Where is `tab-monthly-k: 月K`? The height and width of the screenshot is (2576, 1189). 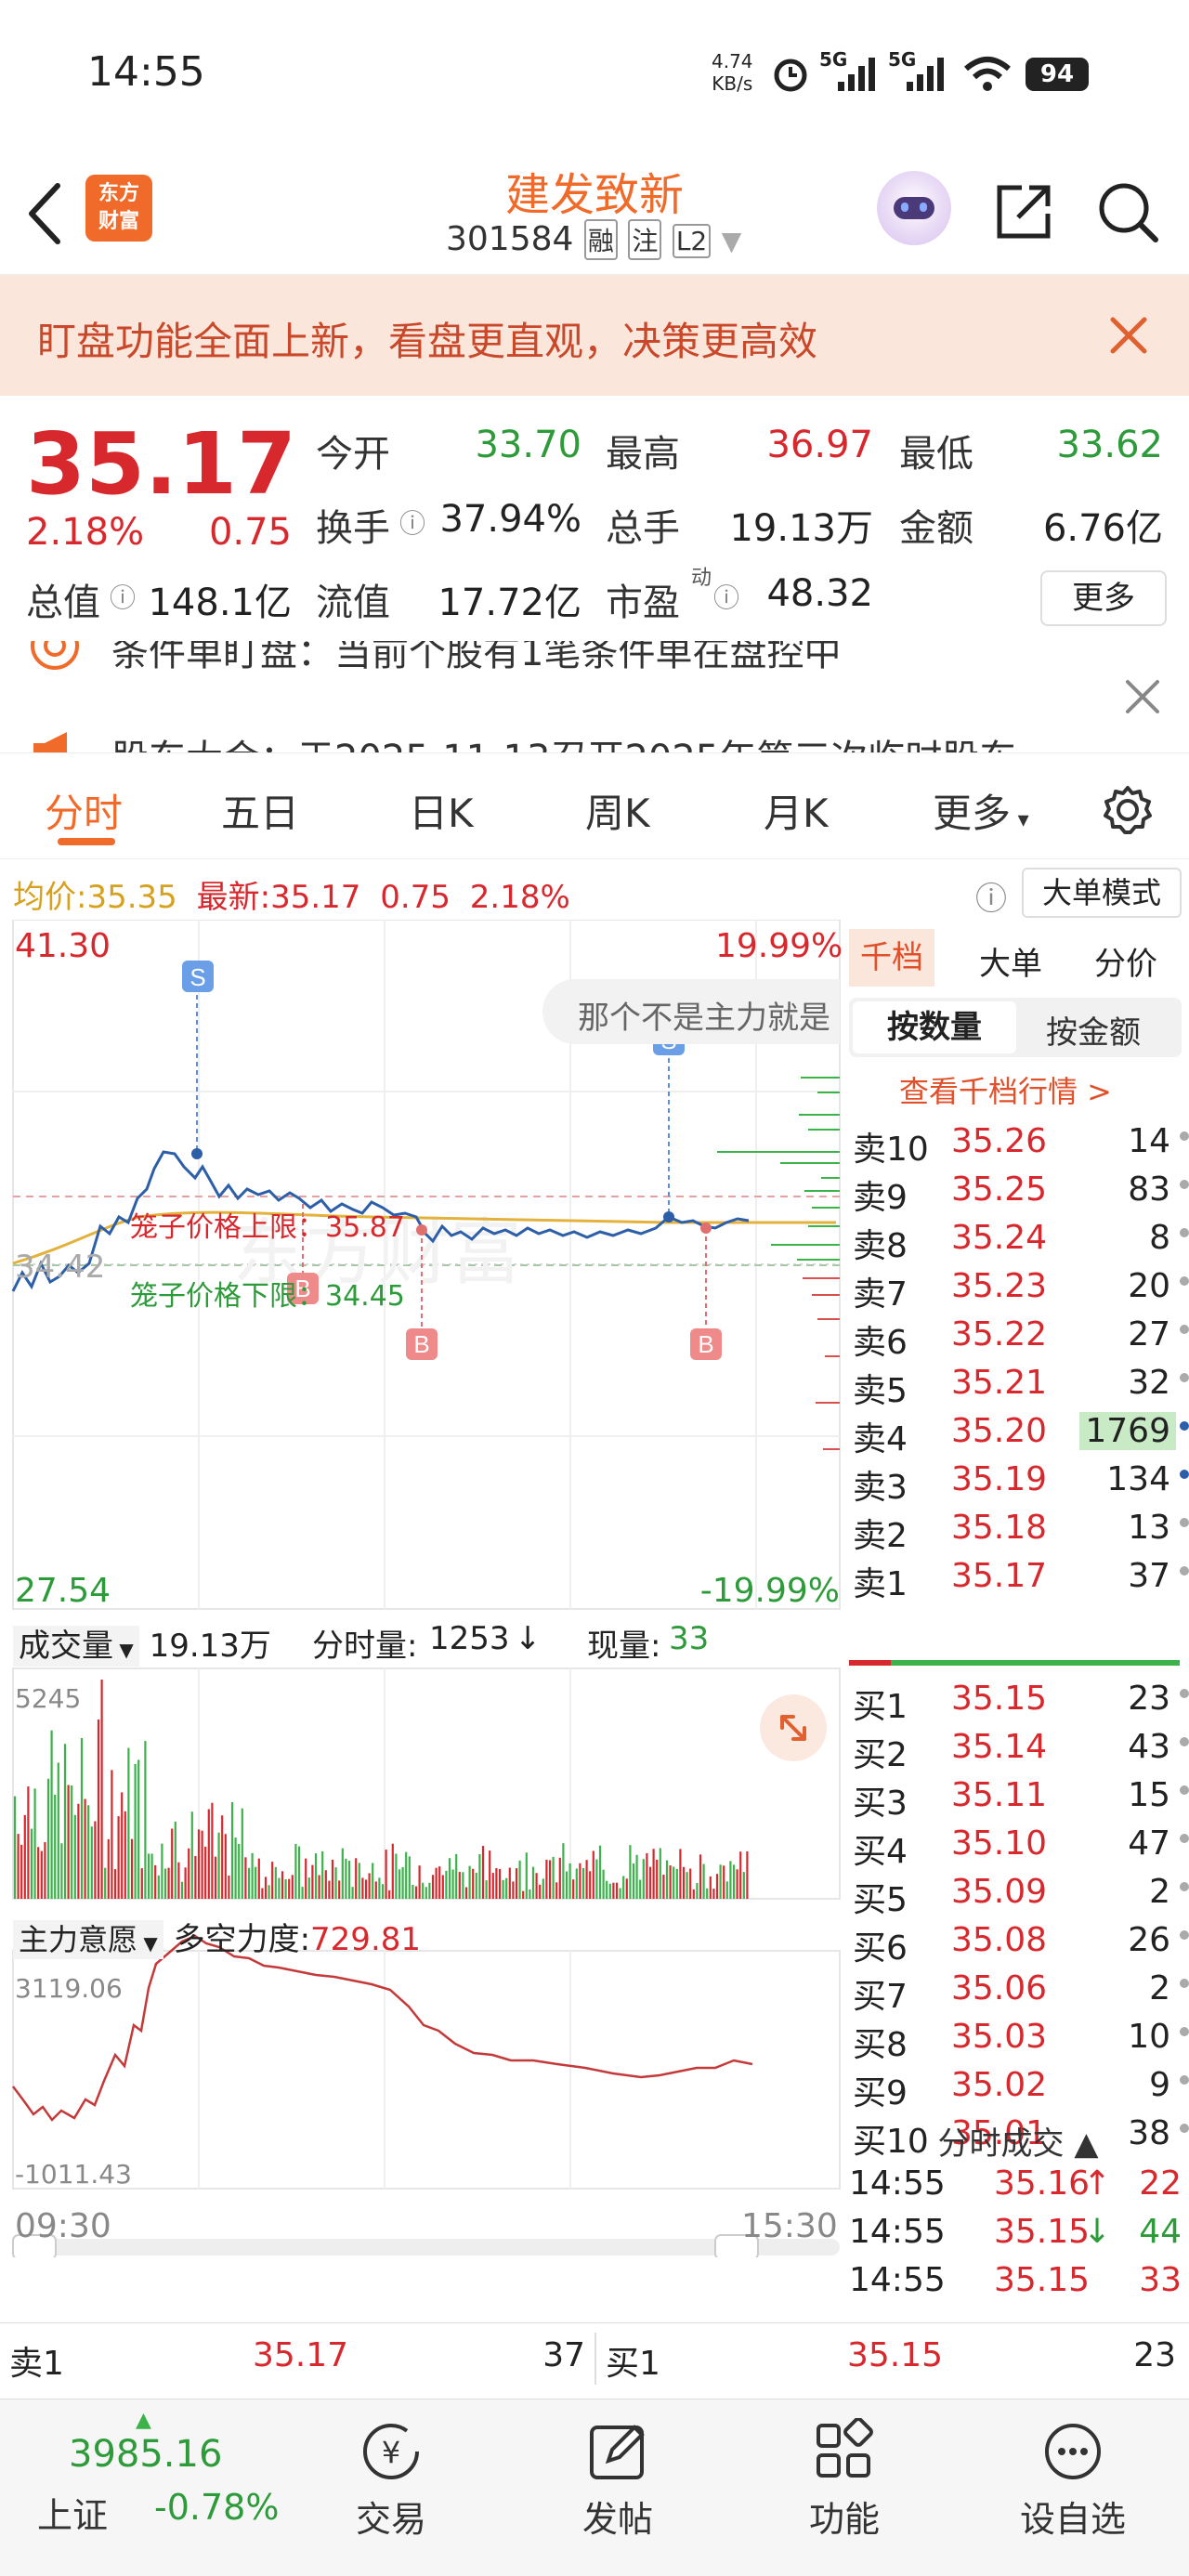 tab-monthly-k: 月K is located at coordinates (796, 811).